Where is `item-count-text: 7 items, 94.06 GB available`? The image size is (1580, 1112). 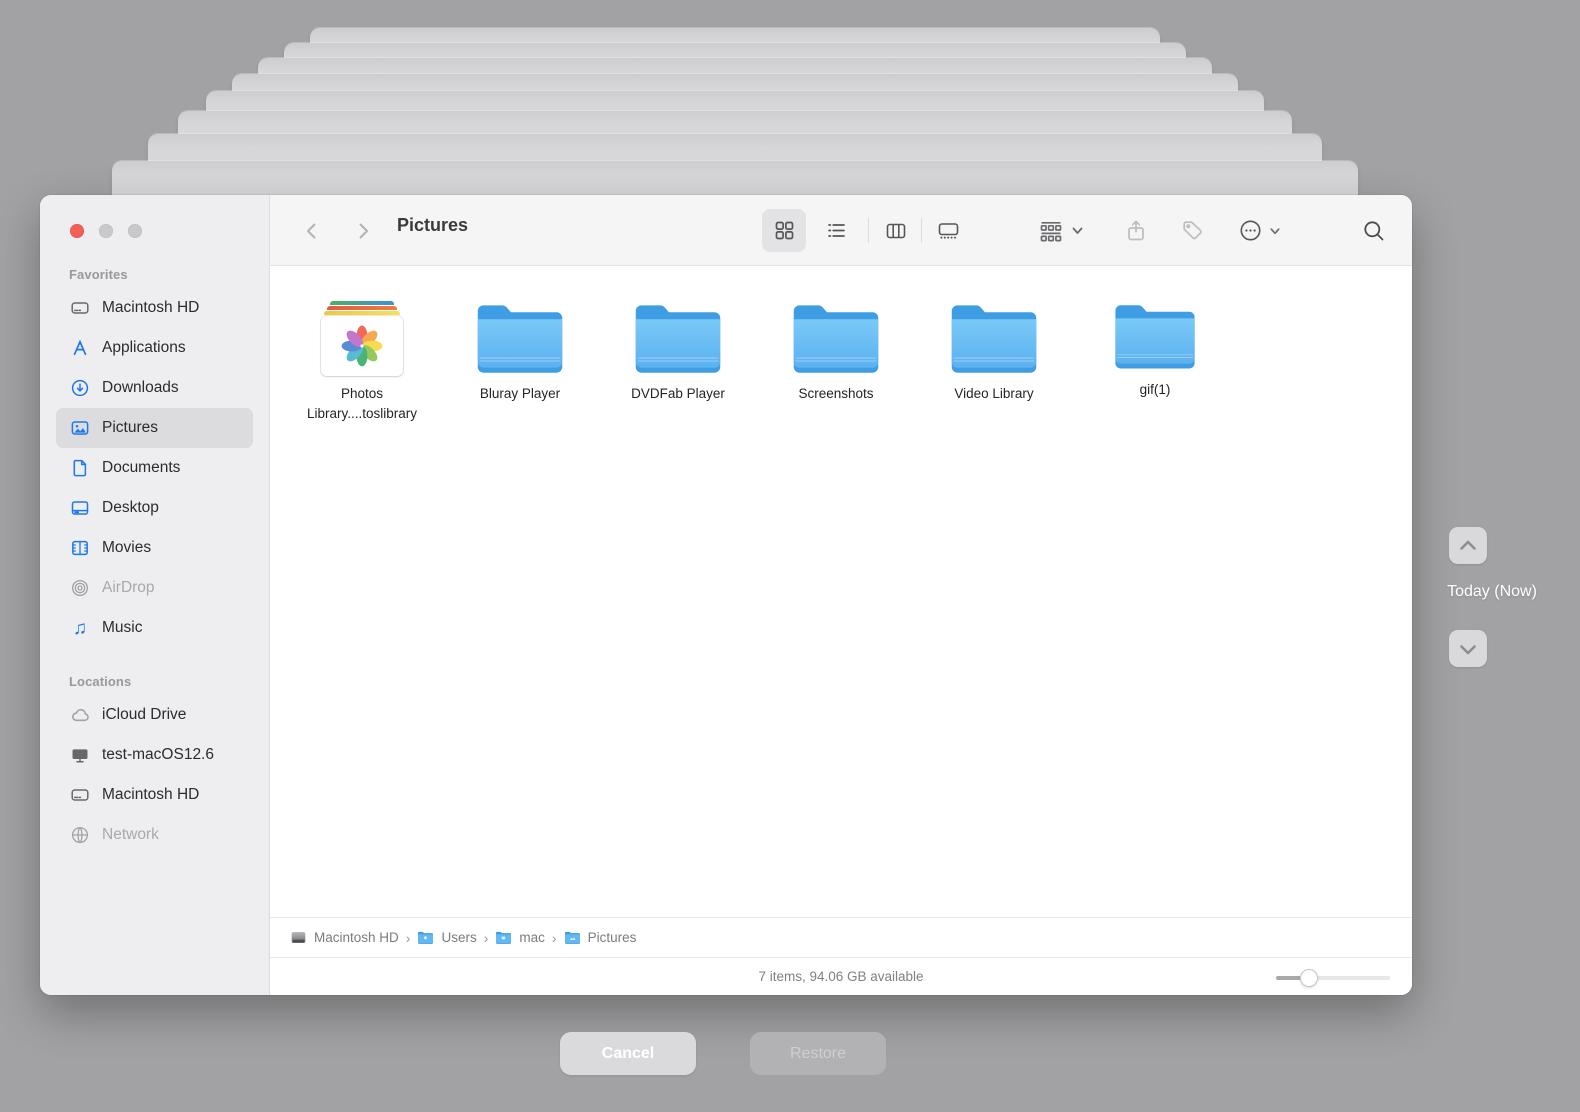 item-count-text: 7 items, 94.06 GB available is located at coordinates (841, 976).